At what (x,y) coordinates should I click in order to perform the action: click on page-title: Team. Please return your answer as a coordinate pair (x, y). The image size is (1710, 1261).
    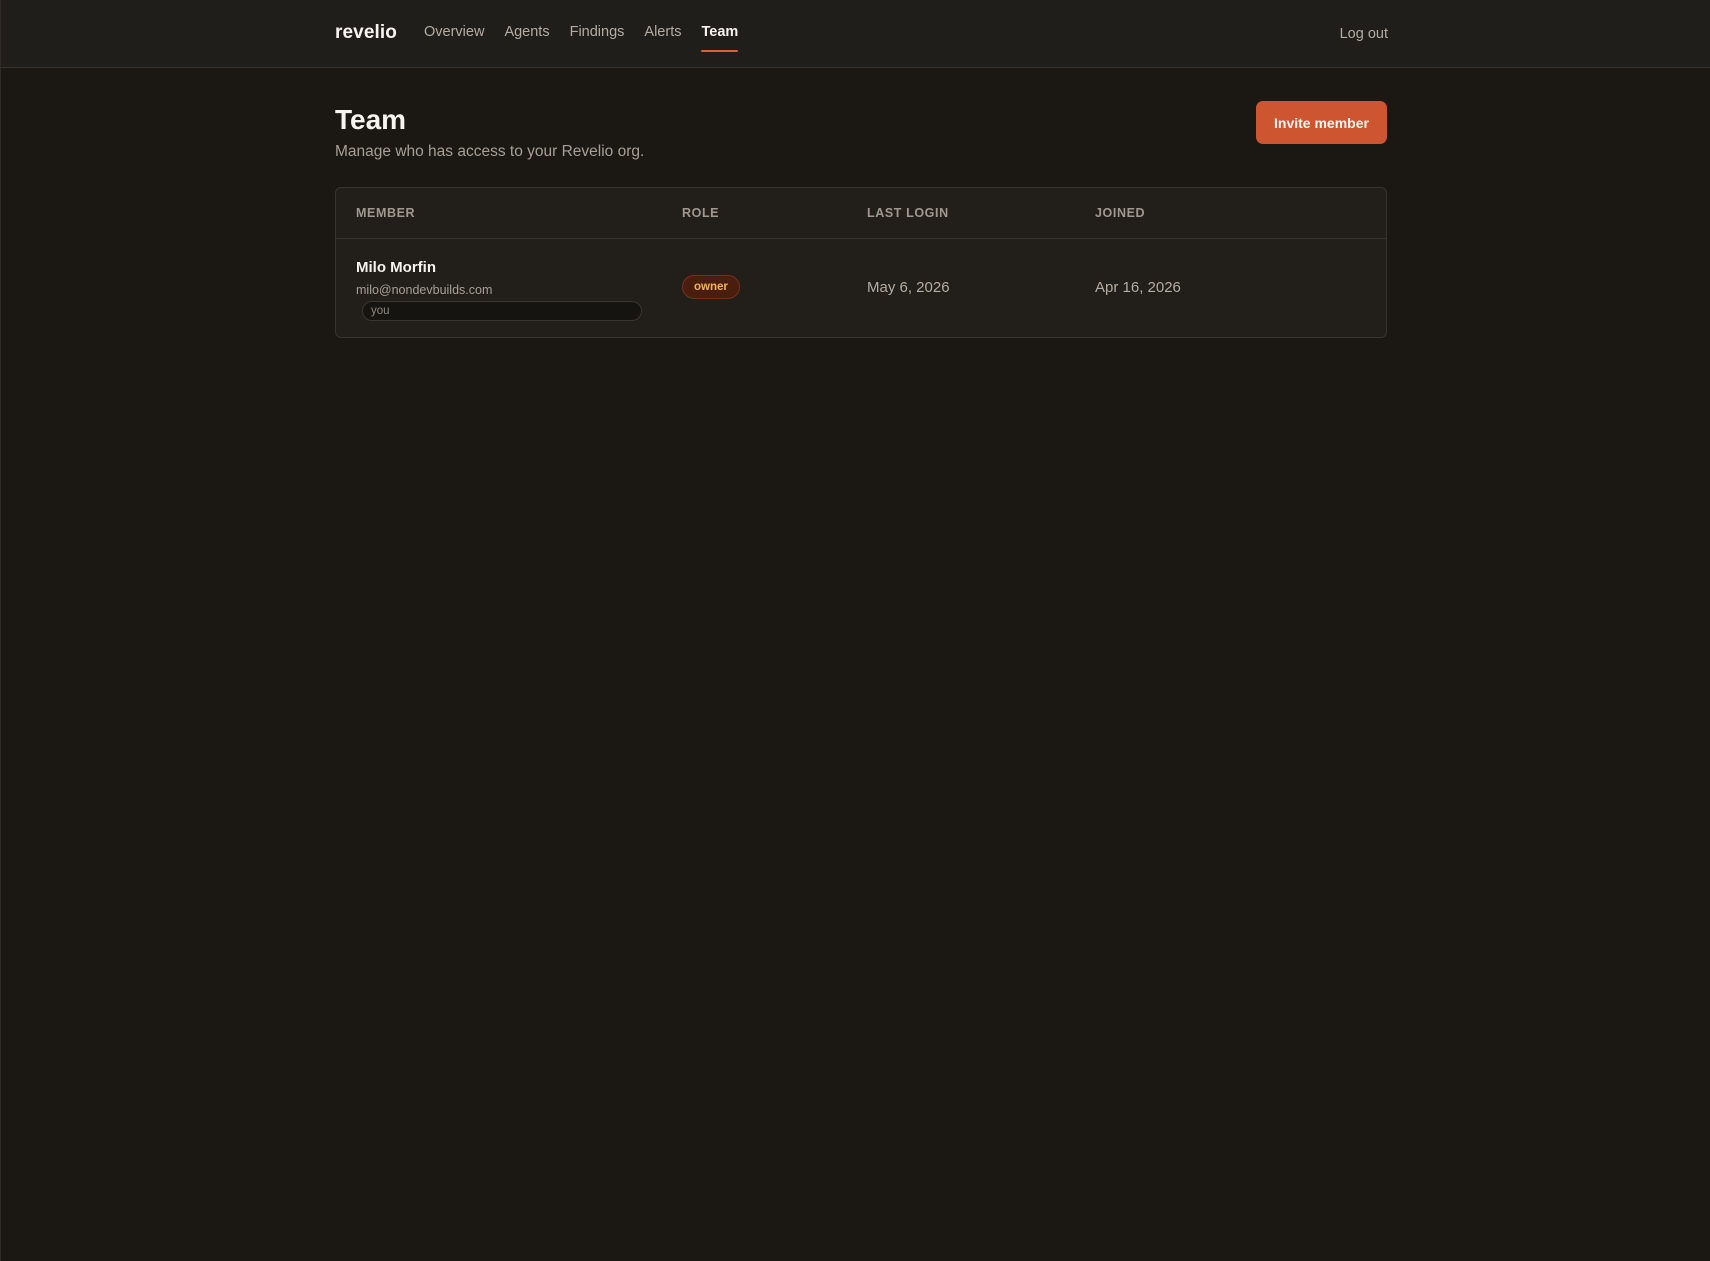
    Looking at the image, I should click on (371, 119).